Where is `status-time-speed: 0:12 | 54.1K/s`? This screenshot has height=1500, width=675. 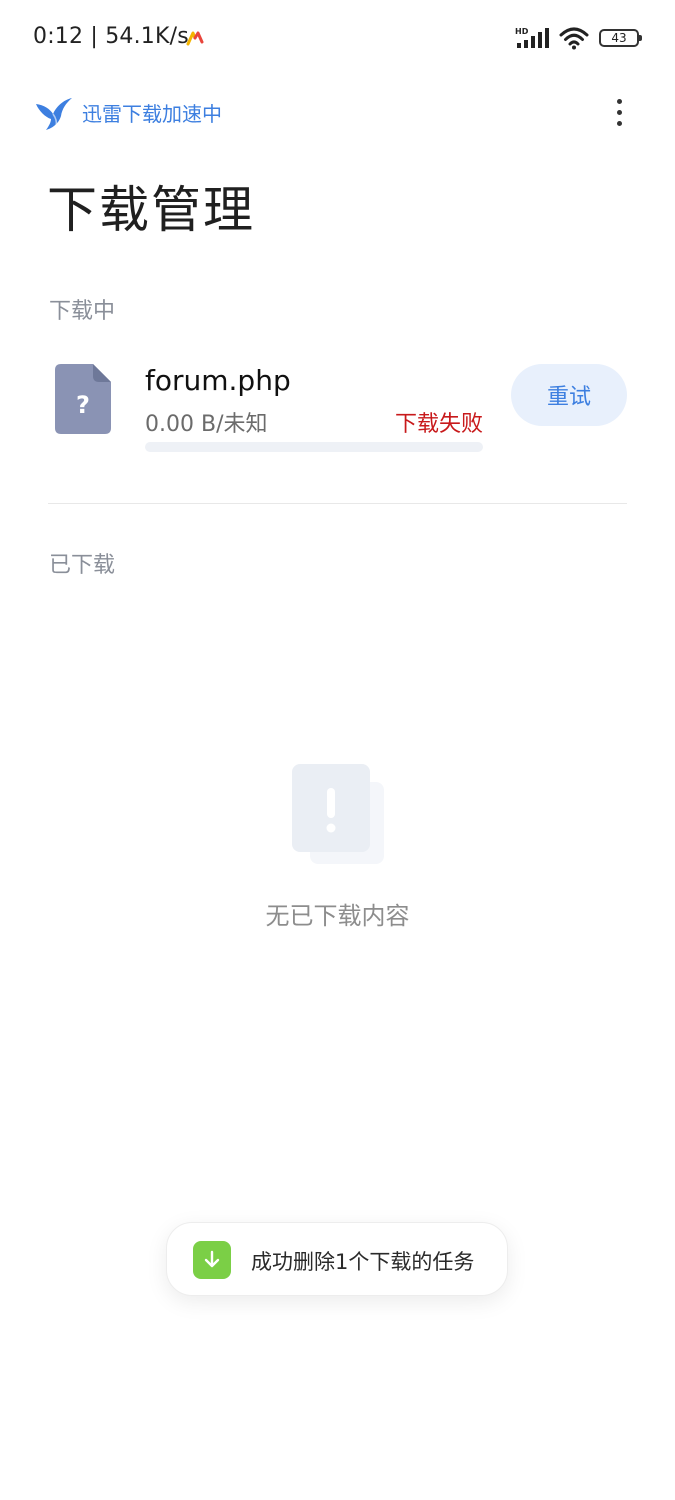 status-time-speed: 0:12 | 54.1K/s is located at coordinates (111, 36).